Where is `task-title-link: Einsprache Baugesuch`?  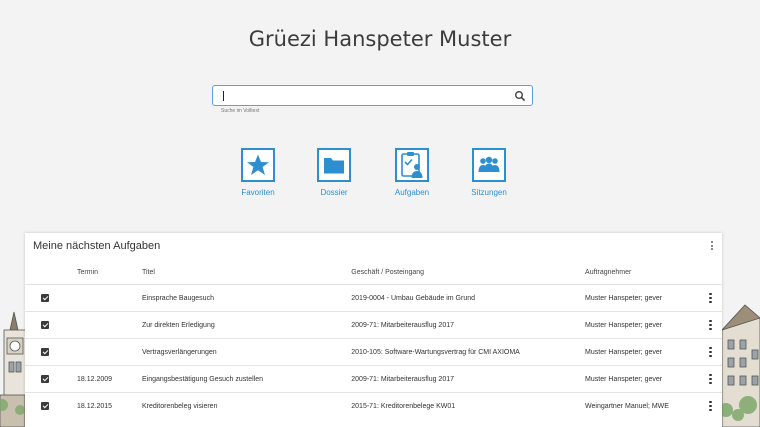 task-title-link: Einsprache Baugesuch is located at coordinates (246, 298).